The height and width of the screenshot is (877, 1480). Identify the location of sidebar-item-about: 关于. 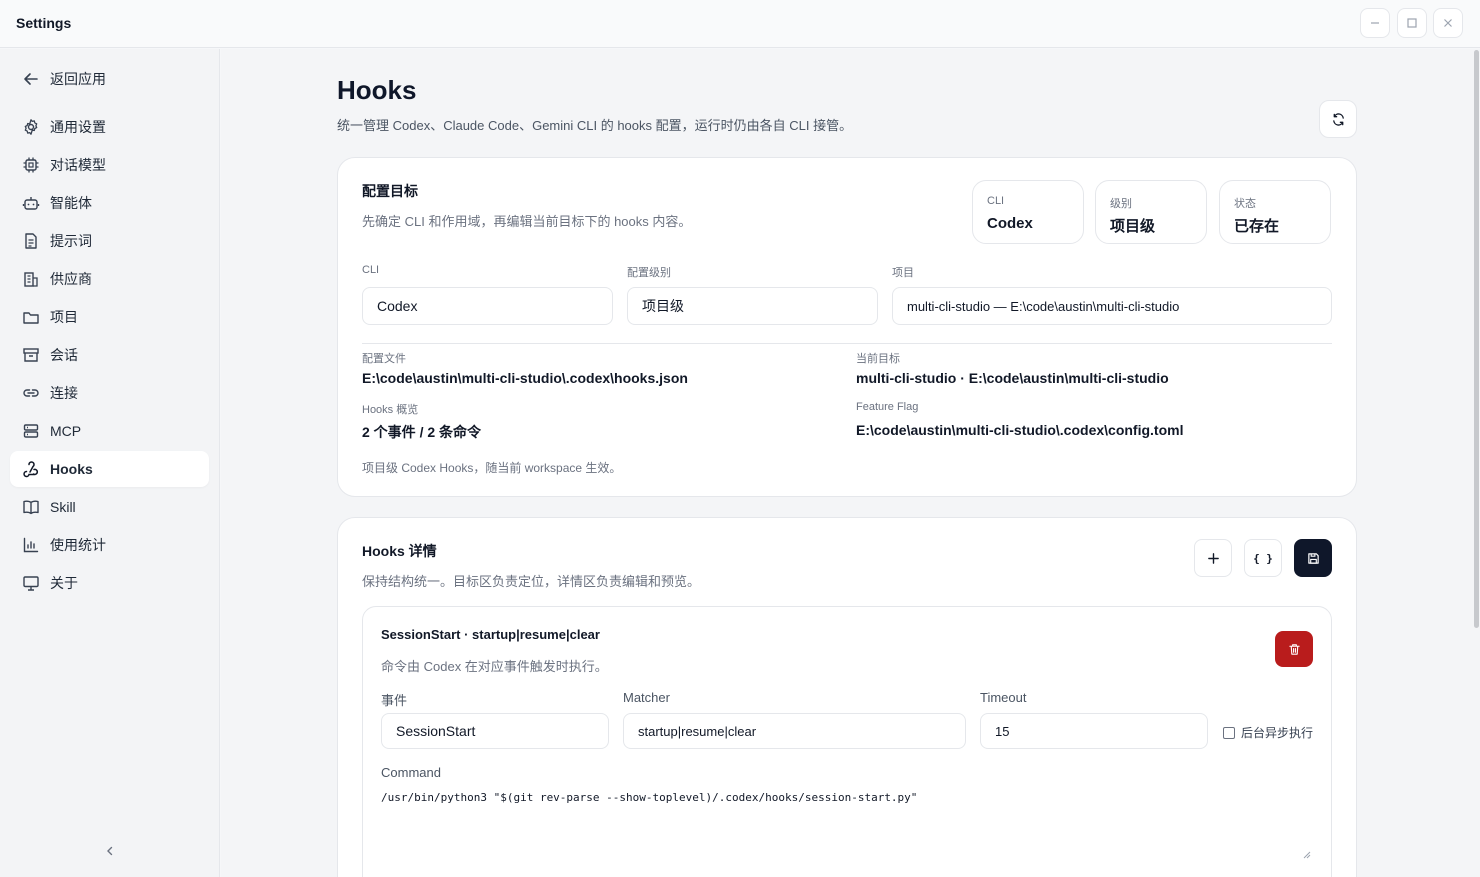
(109, 583).